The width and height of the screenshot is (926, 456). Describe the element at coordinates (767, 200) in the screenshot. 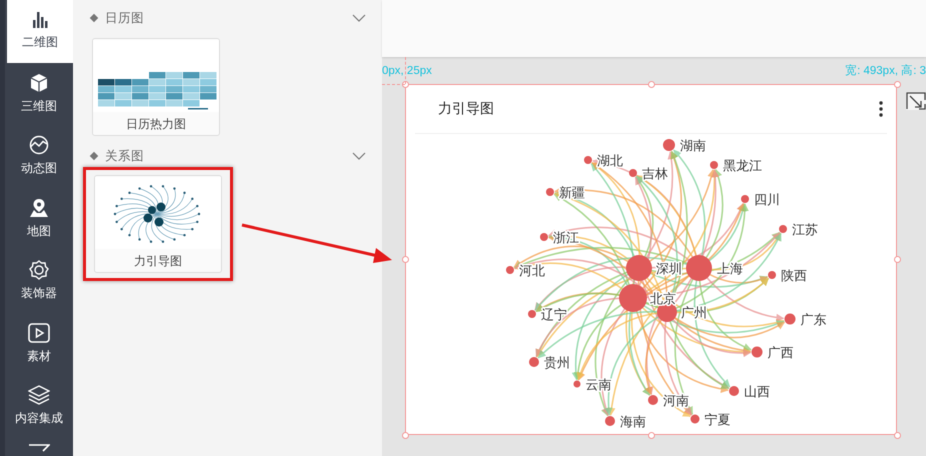

I see `node-label: 四川` at that location.